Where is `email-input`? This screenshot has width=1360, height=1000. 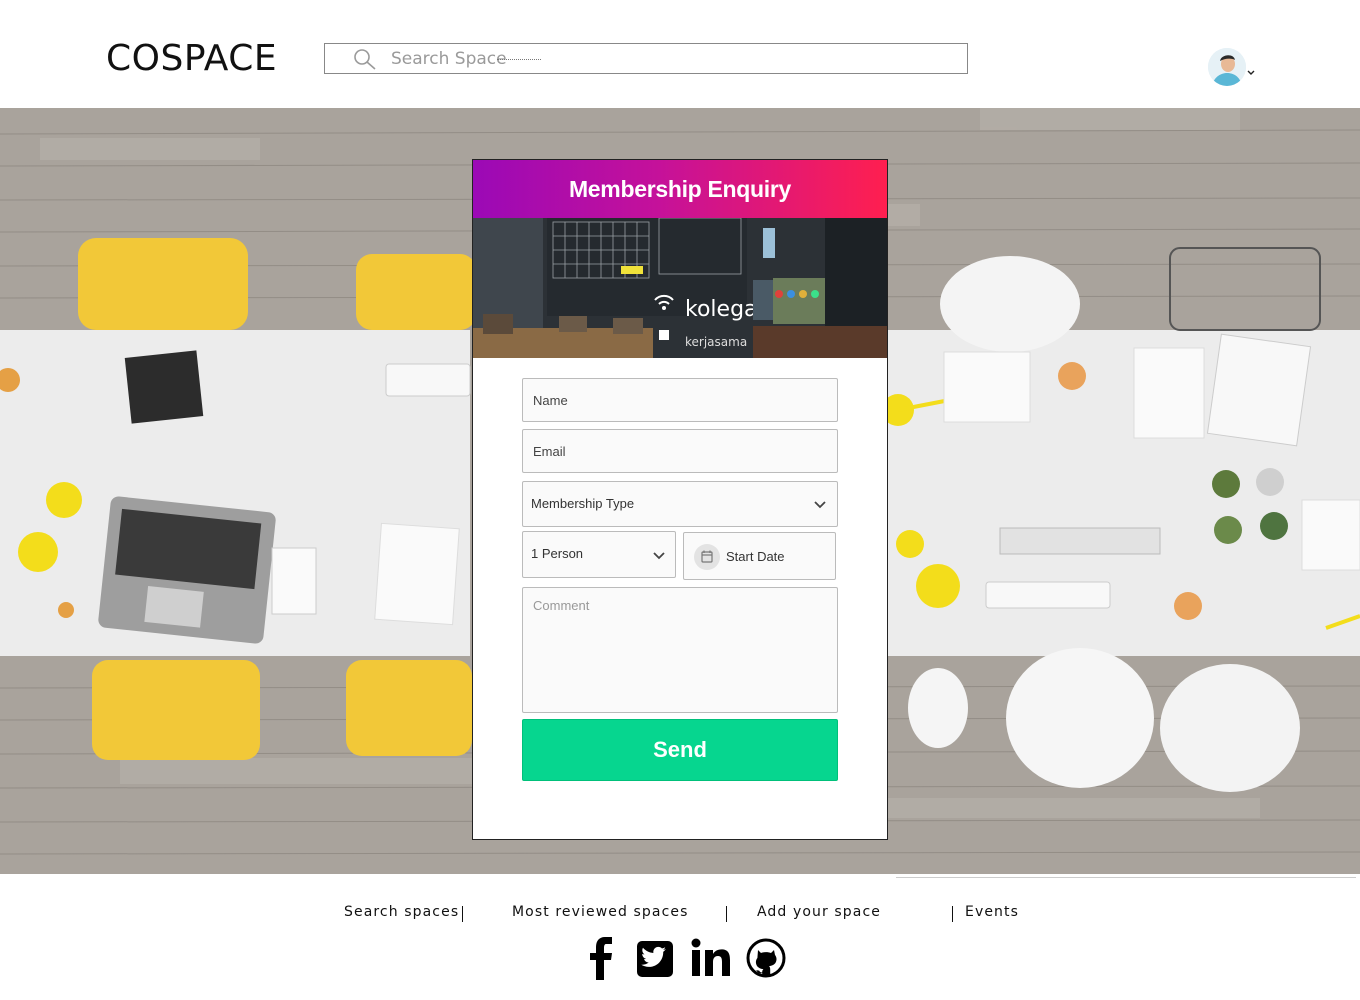 email-input is located at coordinates (678, 451).